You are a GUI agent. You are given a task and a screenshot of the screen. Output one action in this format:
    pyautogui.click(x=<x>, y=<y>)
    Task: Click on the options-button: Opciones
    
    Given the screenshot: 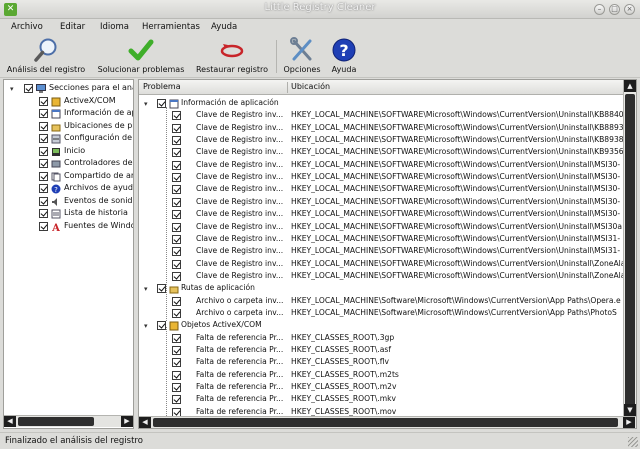 What is the action you would take?
    pyautogui.click(x=302, y=56)
    